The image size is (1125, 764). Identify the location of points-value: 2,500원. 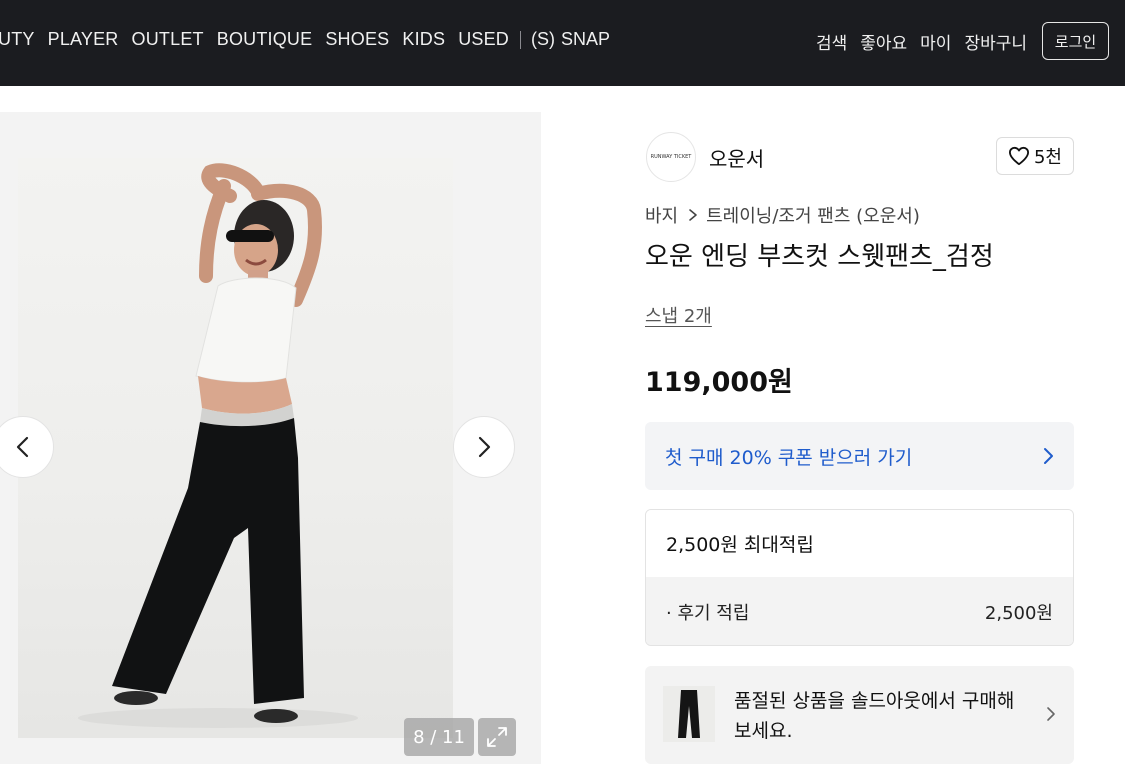
(1018, 613).